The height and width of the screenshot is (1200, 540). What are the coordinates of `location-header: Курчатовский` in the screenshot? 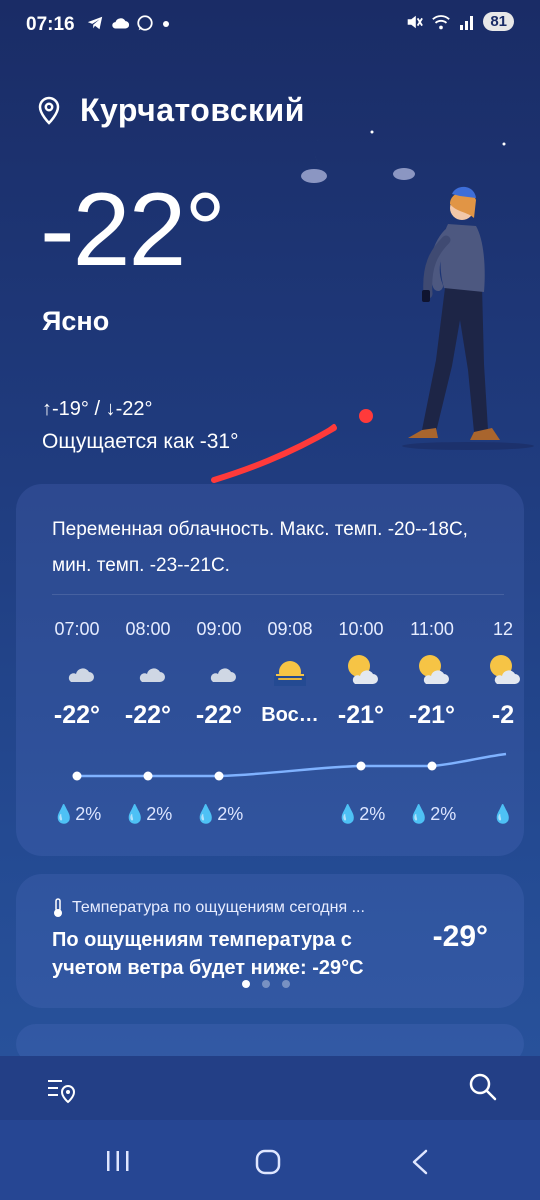 It's located at (170, 110).